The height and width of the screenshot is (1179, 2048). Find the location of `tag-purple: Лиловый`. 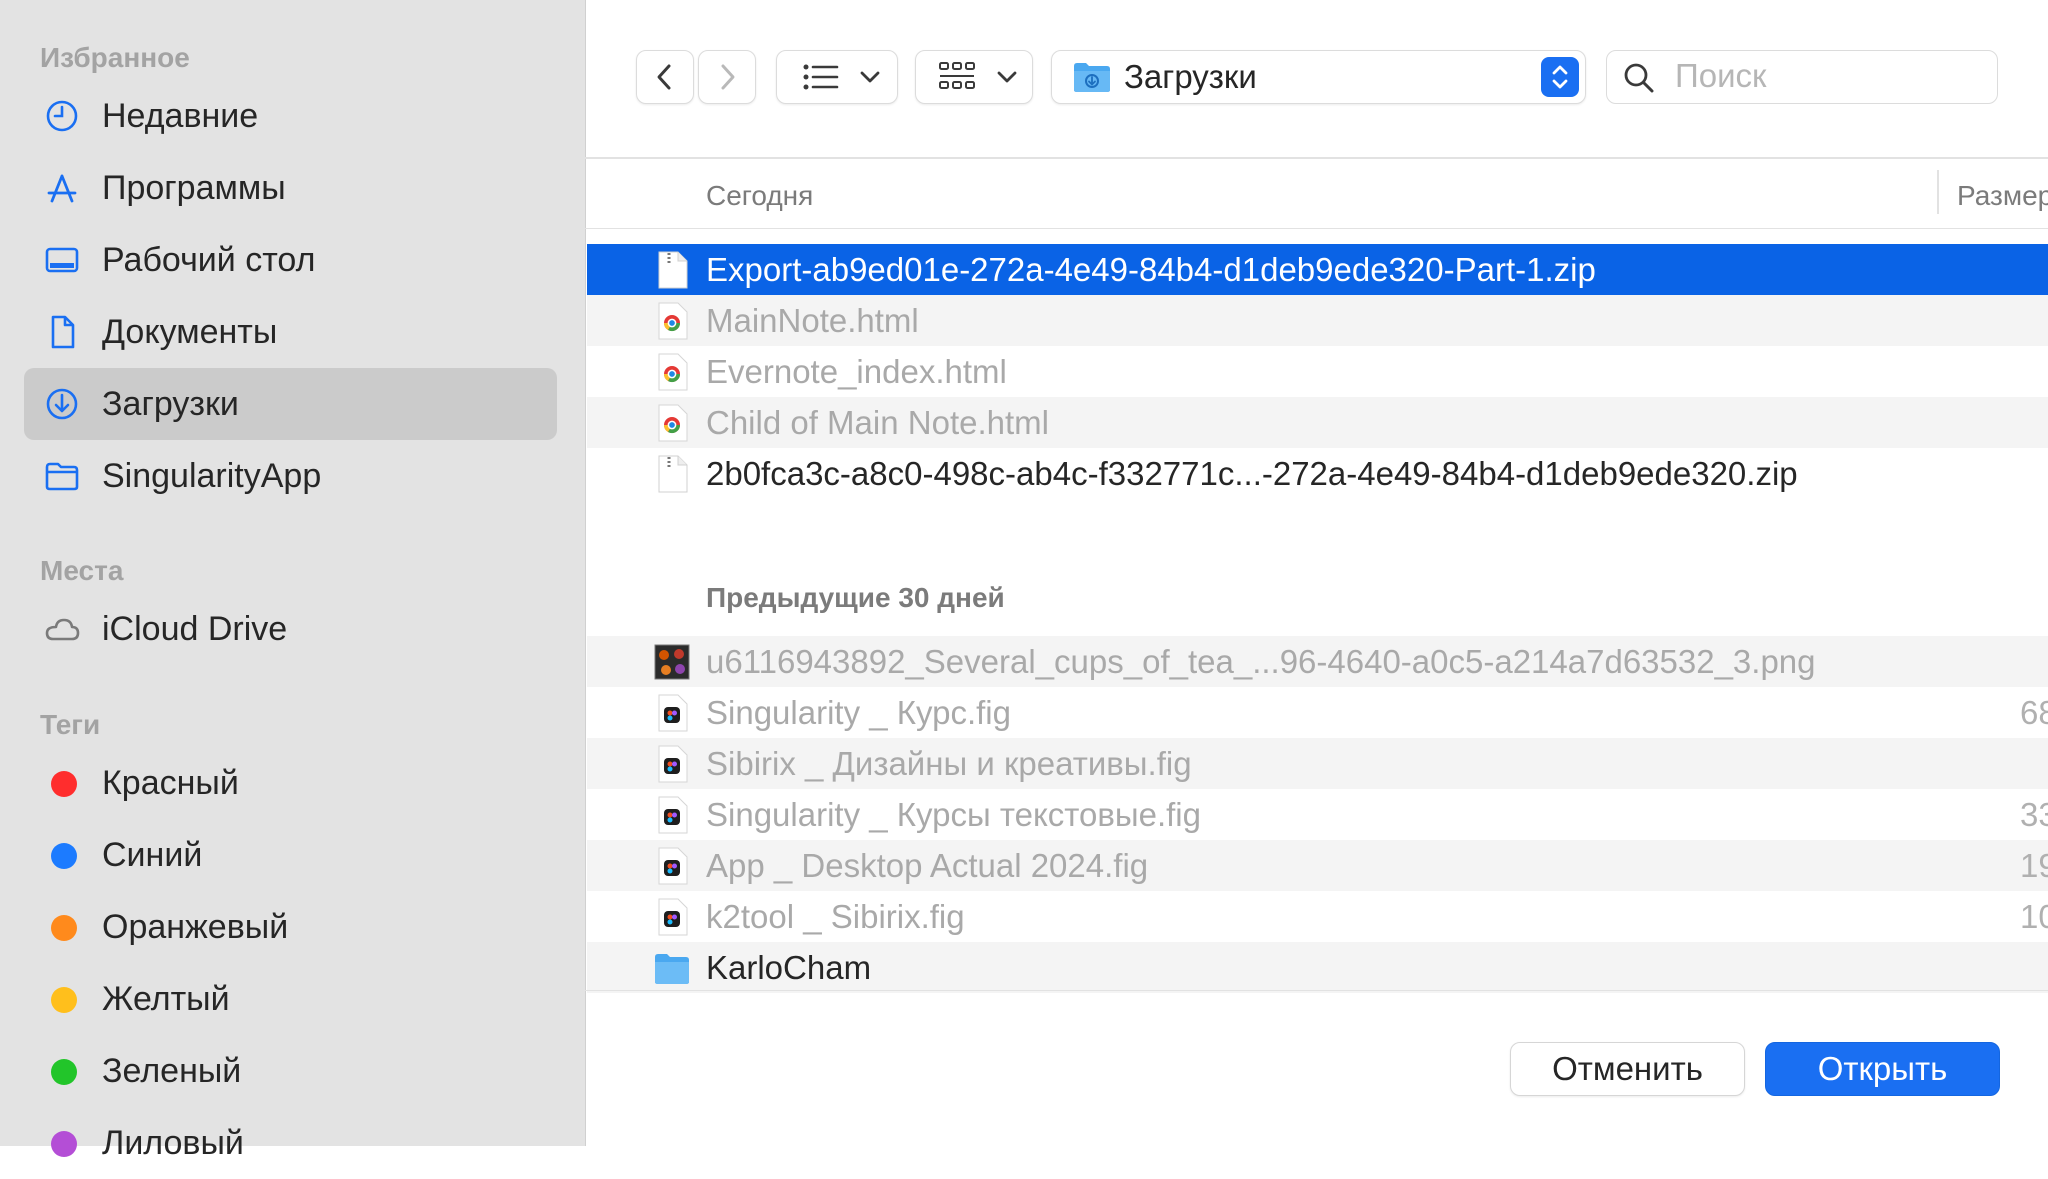

tag-purple: Лиловый is located at coordinates (290, 1143).